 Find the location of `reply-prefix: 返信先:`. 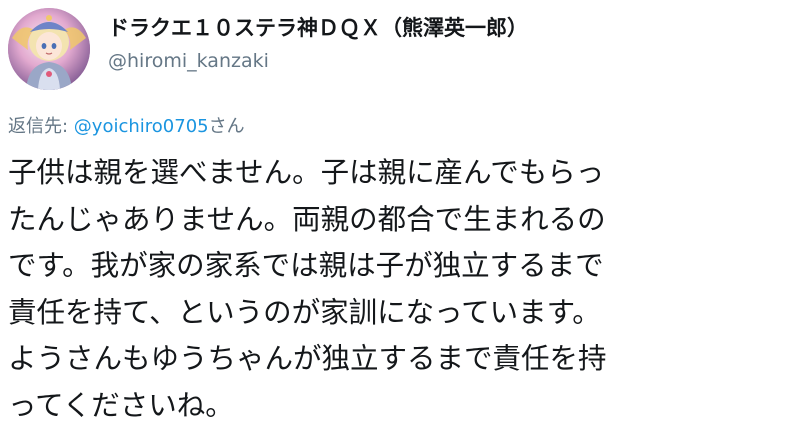

reply-prefix: 返信先: is located at coordinates (41, 126).